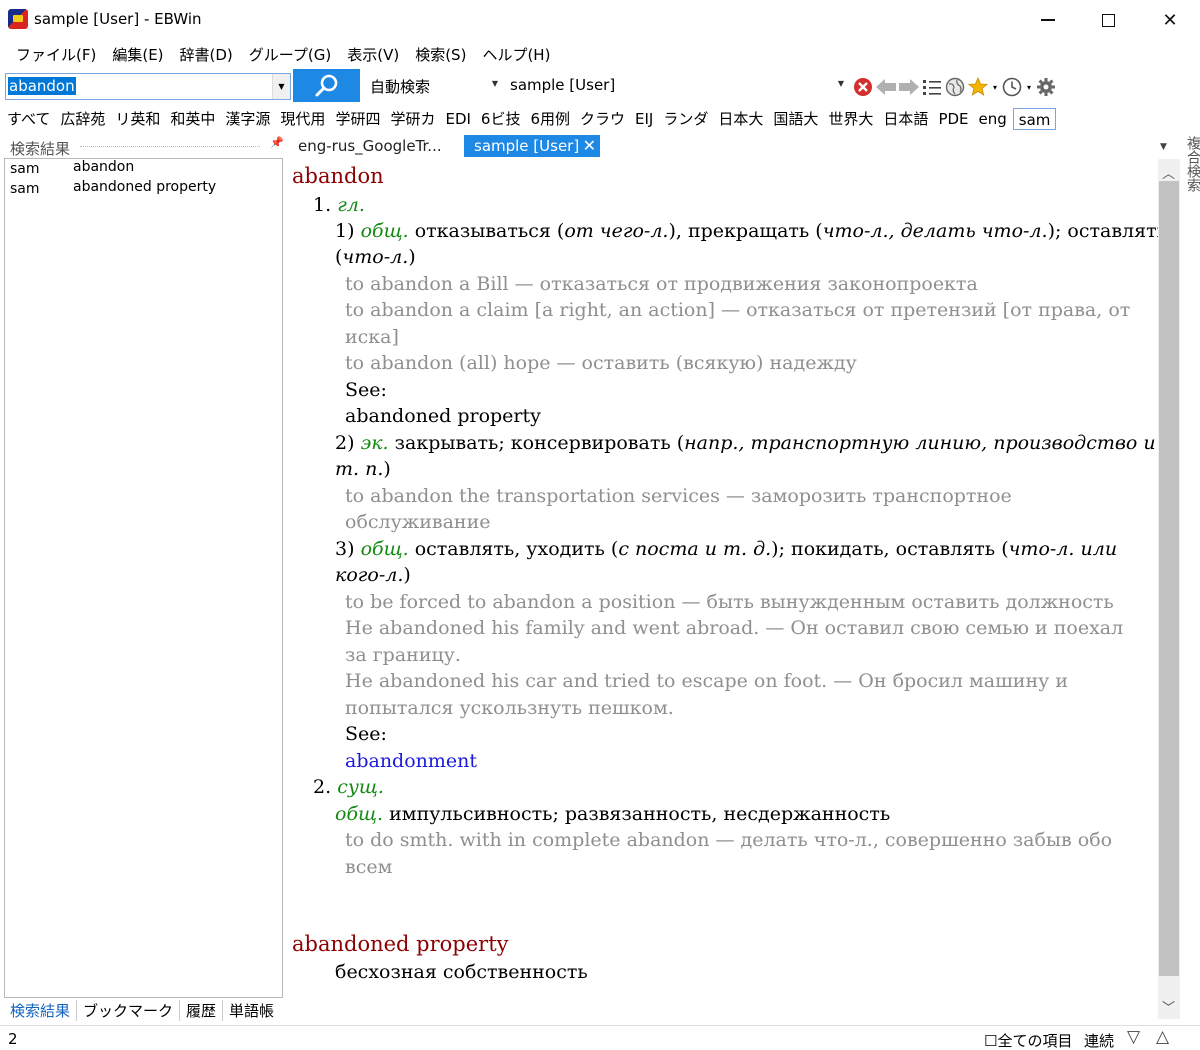 The height and width of the screenshot is (1050, 1200). I want to click on search-input: abandon ▼, so click(148, 86).